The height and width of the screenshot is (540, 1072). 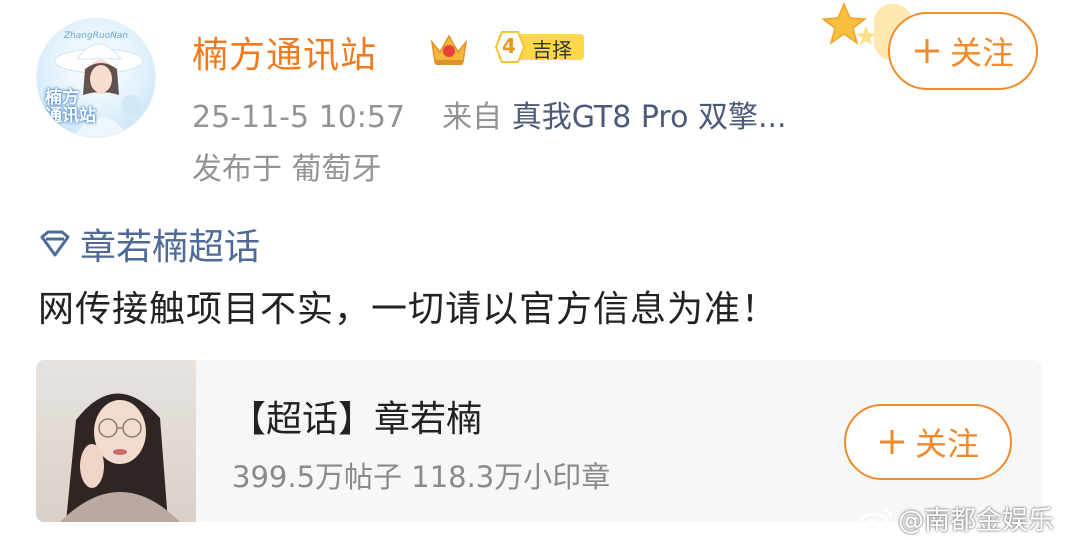 I want to click on level-badge: 4 吉择, so click(x=537, y=48).